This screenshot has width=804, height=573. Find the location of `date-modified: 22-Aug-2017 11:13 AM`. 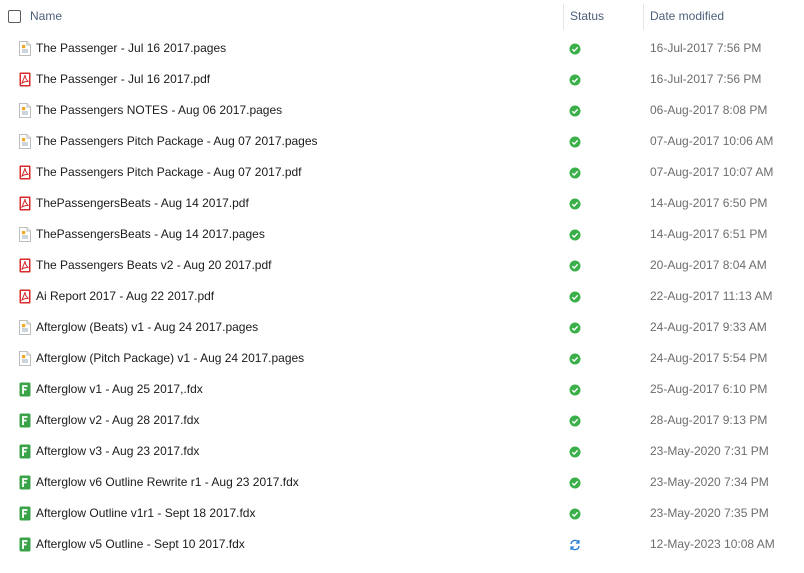

date-modified: 22-Aug-2017 11:13 AM is located at coordinates (711, 296).